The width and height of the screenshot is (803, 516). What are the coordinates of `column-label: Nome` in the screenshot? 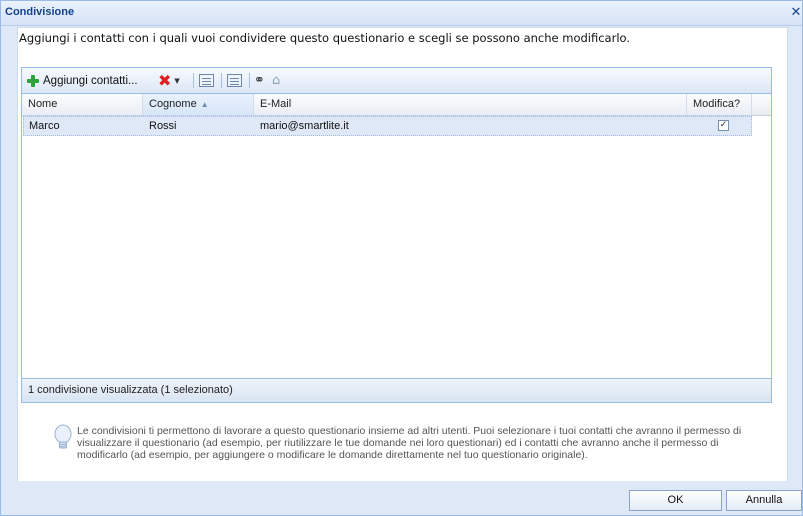 It's located at (43, 104).